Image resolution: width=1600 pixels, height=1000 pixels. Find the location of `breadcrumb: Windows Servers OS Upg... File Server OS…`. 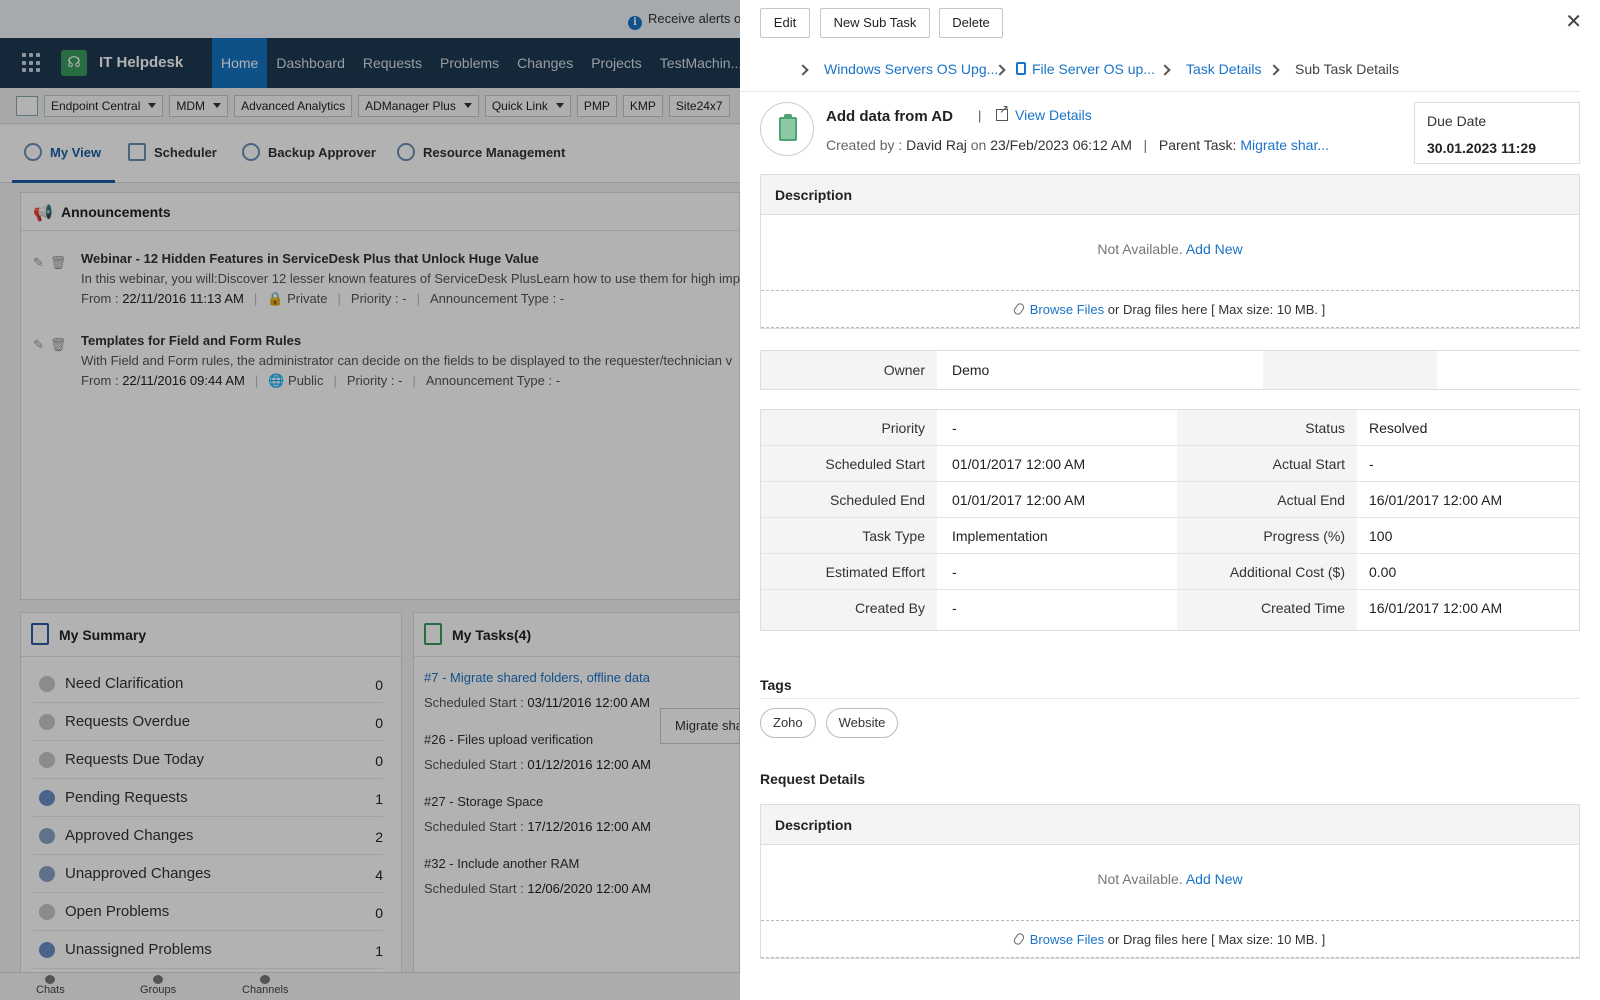

breadcrumb: Windows Servers OS Upg... File Server OS… is located at coordinates (1160, 70).